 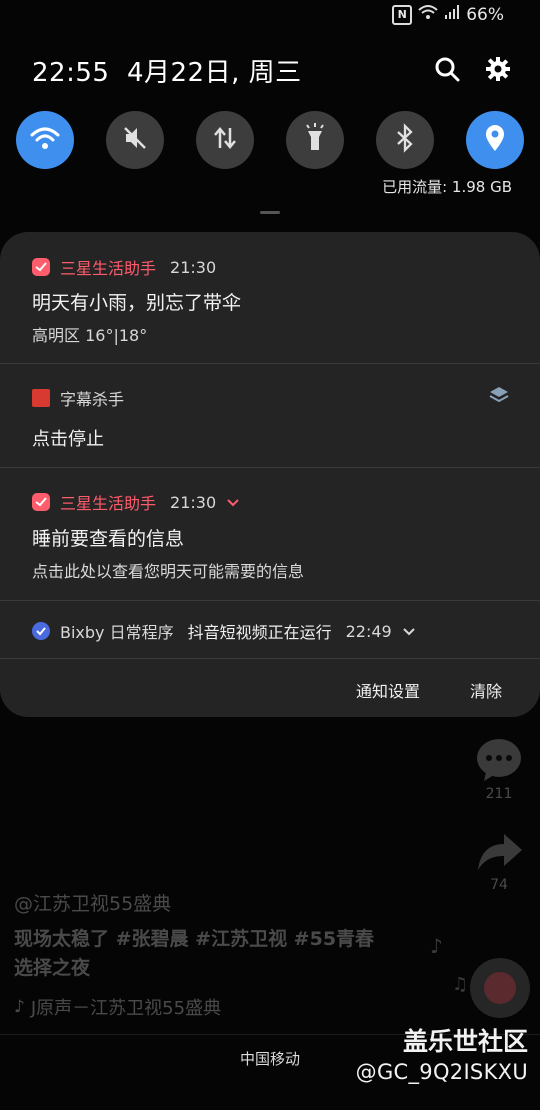 What do you see at coordinates (441, 1072) in the screenshot?
I see `watermark-handle: @GC_9Q2ISKXU` at bounding box center [441, 1072].